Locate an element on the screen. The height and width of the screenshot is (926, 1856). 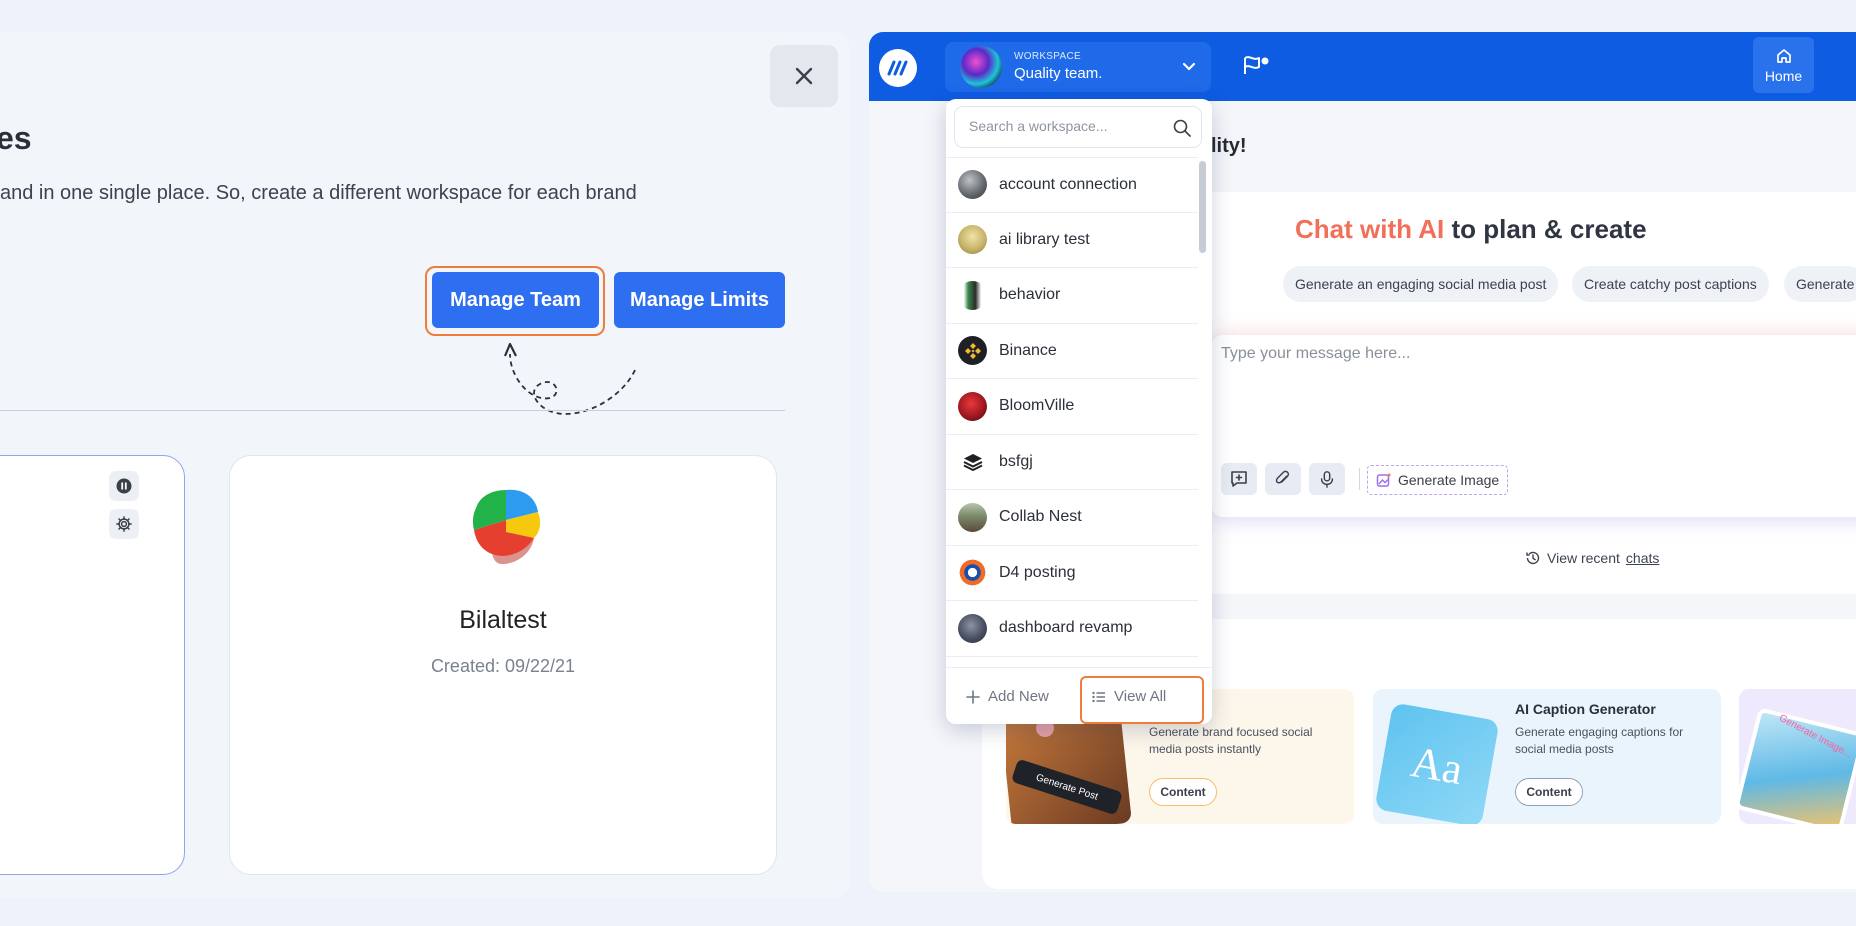
manage-limits-button: Manage Limits is located at coordinates (699, 300).